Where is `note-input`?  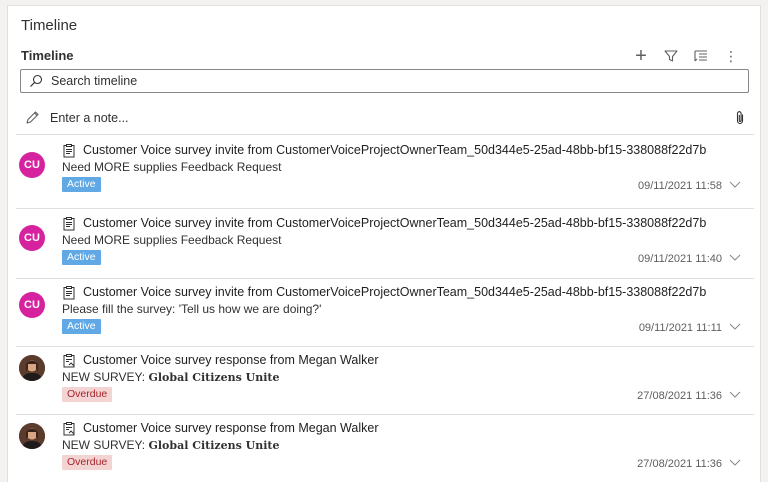
note-input is located at coordinates (391, 118).